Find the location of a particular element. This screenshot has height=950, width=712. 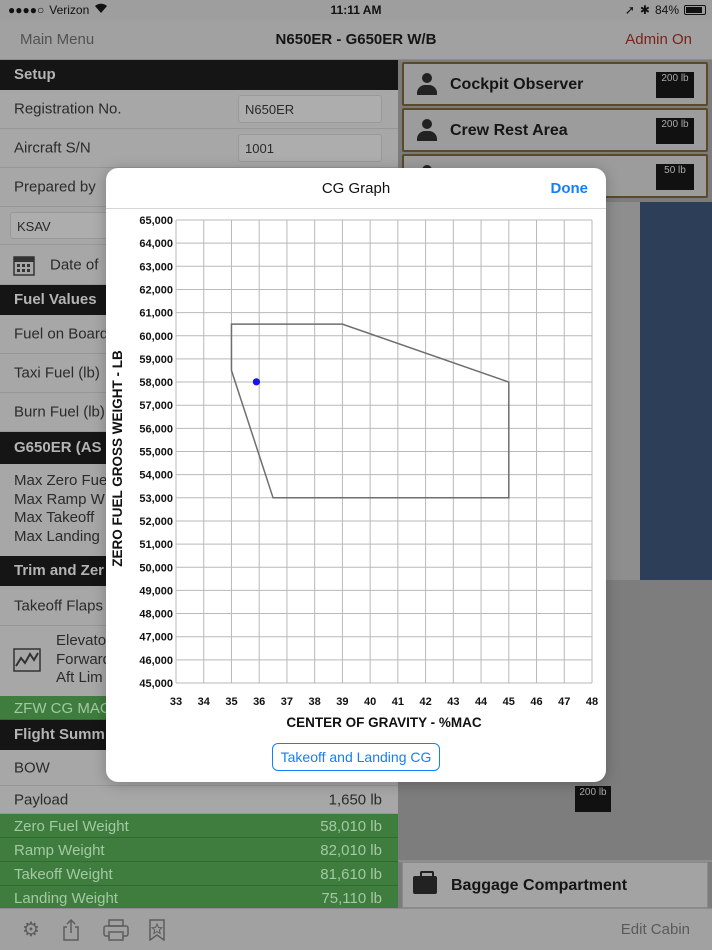

registration-label: Registration No. is located at coordinates (68, 109).